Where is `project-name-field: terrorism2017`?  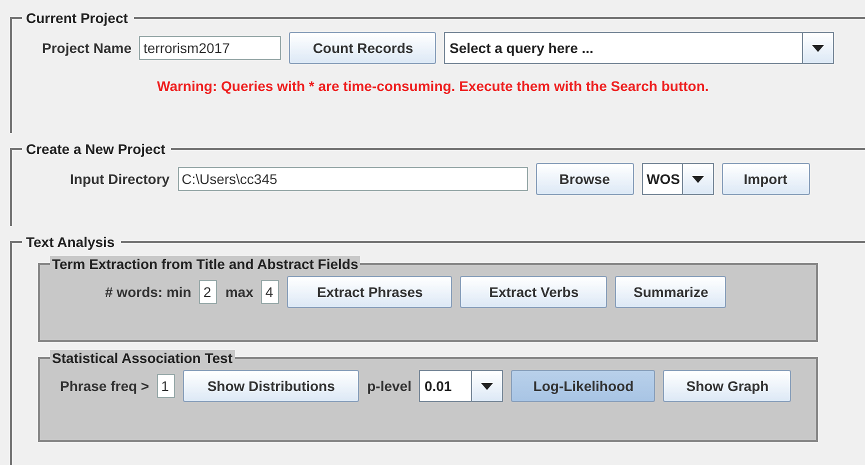
project-name-field: terrorism2017 is located at coordinates (210, 48).